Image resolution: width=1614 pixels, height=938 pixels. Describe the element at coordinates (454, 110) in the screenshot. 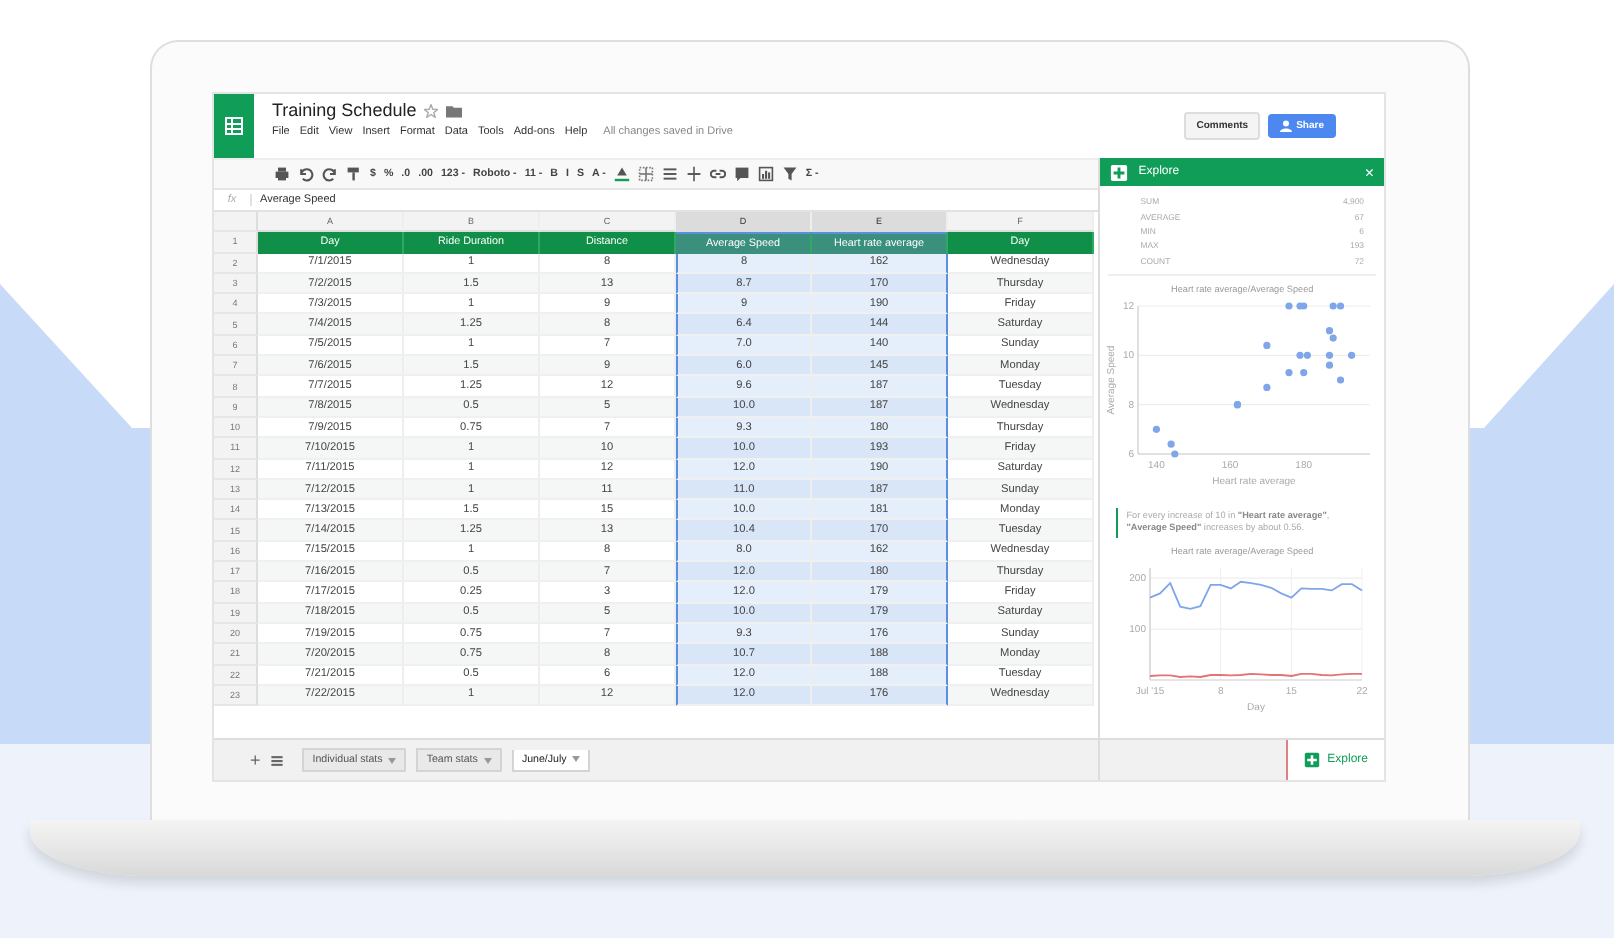

I see `folder-icon` at that location.